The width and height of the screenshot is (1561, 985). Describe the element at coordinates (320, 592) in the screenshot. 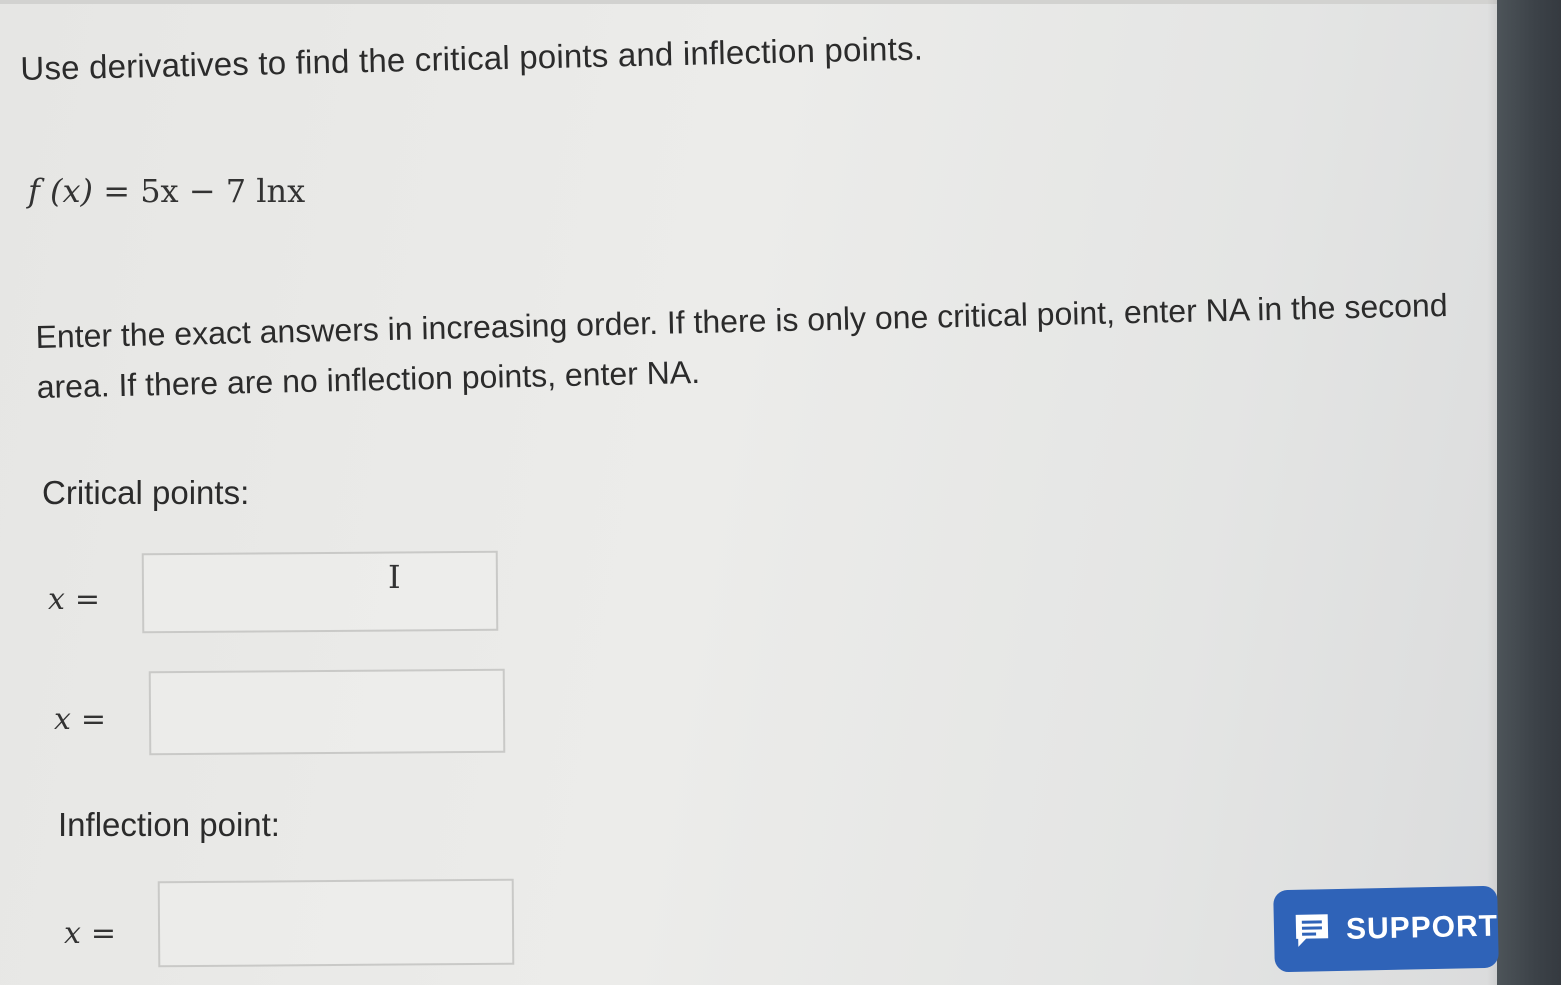

I see `critical-point-1-input` at that location.